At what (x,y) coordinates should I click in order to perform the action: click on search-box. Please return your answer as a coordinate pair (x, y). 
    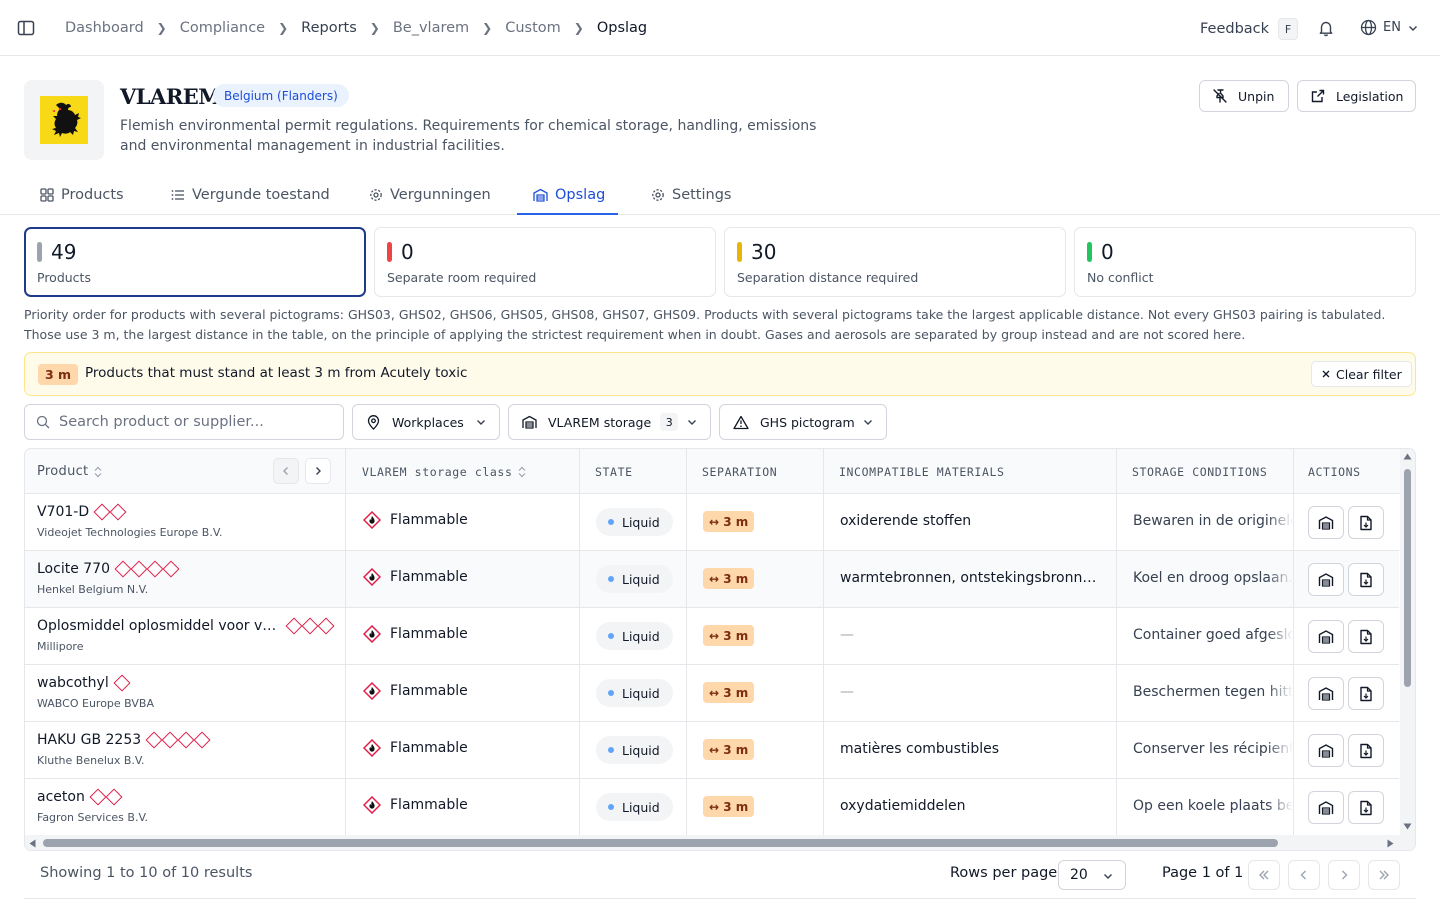
    Looking at the image, I should click on (184, 422).